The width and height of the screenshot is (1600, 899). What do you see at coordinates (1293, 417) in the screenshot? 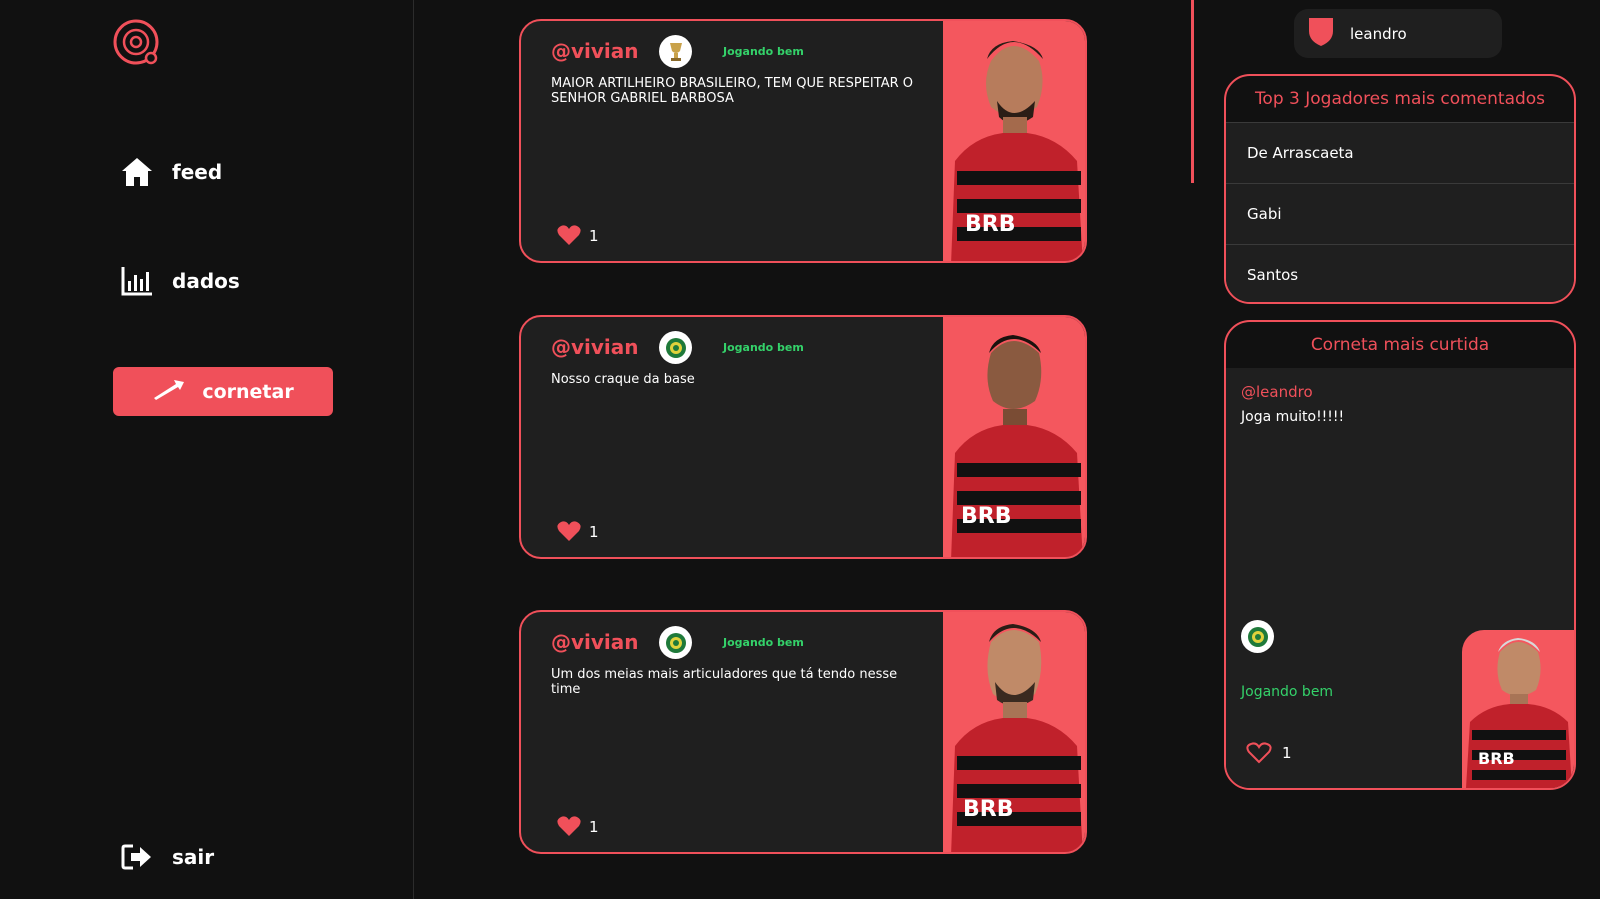
I see `most-liked-text: Joga muito!!!!!` at bounding box center [1293, 417].